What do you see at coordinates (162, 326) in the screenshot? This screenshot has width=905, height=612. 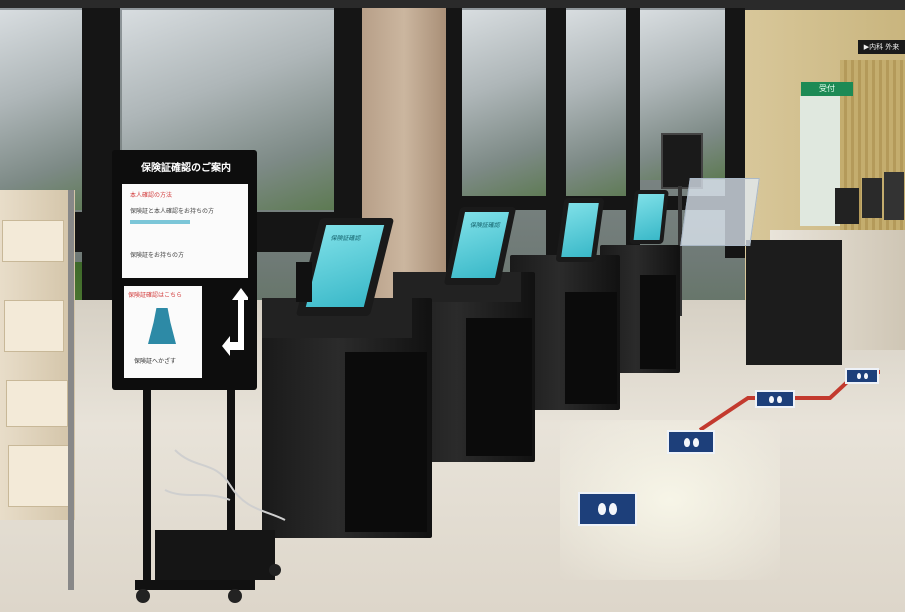 I see `person-pictogram` at bounding box center [162, 326].